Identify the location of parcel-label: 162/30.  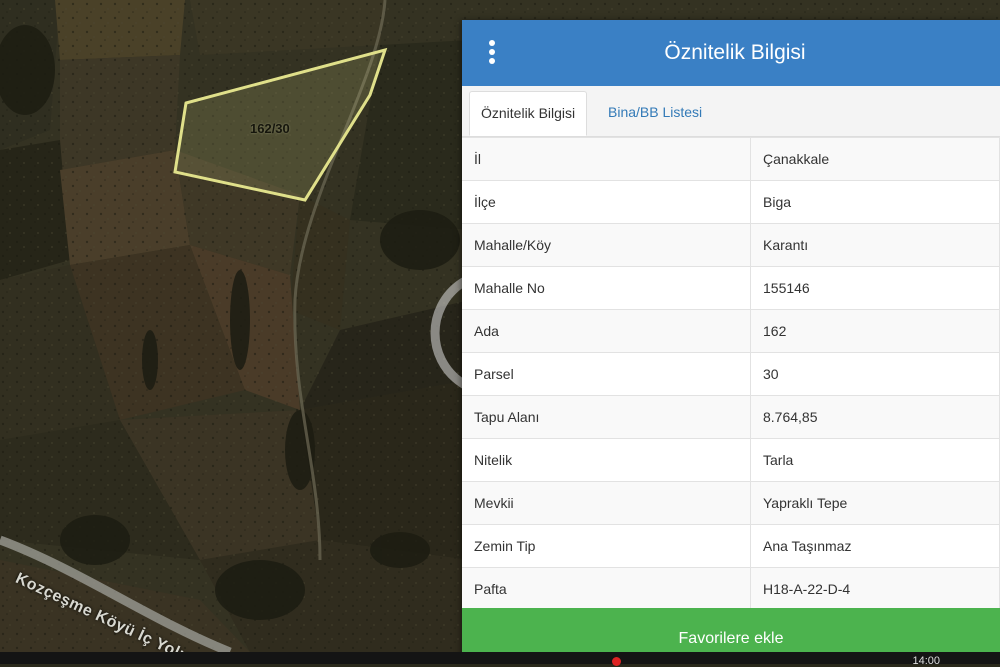
(270, 128).